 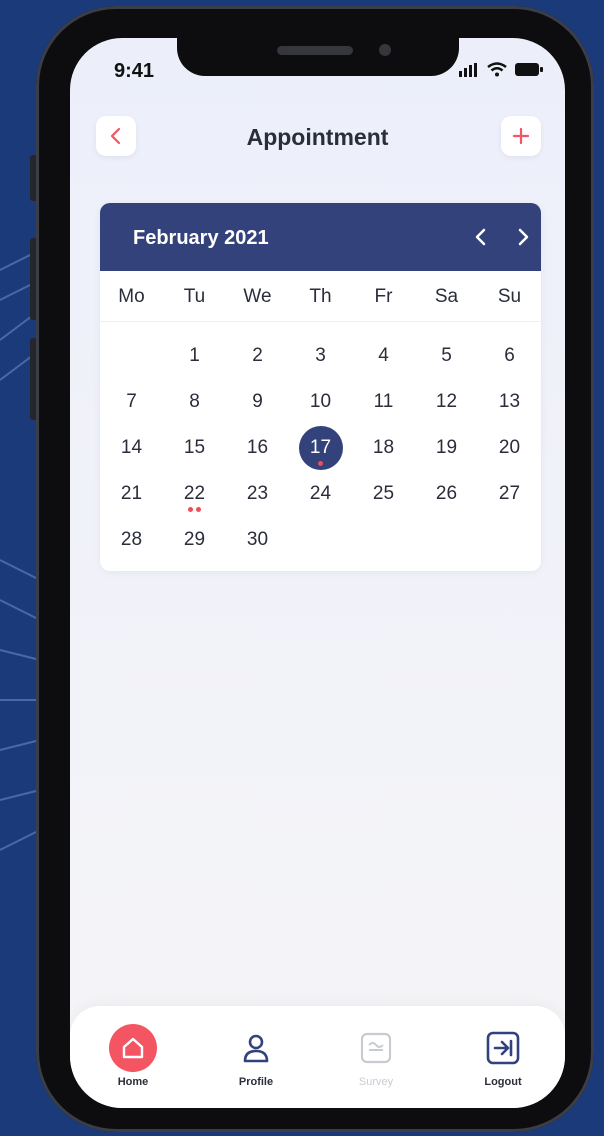 What do you see at coordinates (481, 237) in the screenshot?
I see `prev-month-button` at bounding box center [481, 237].